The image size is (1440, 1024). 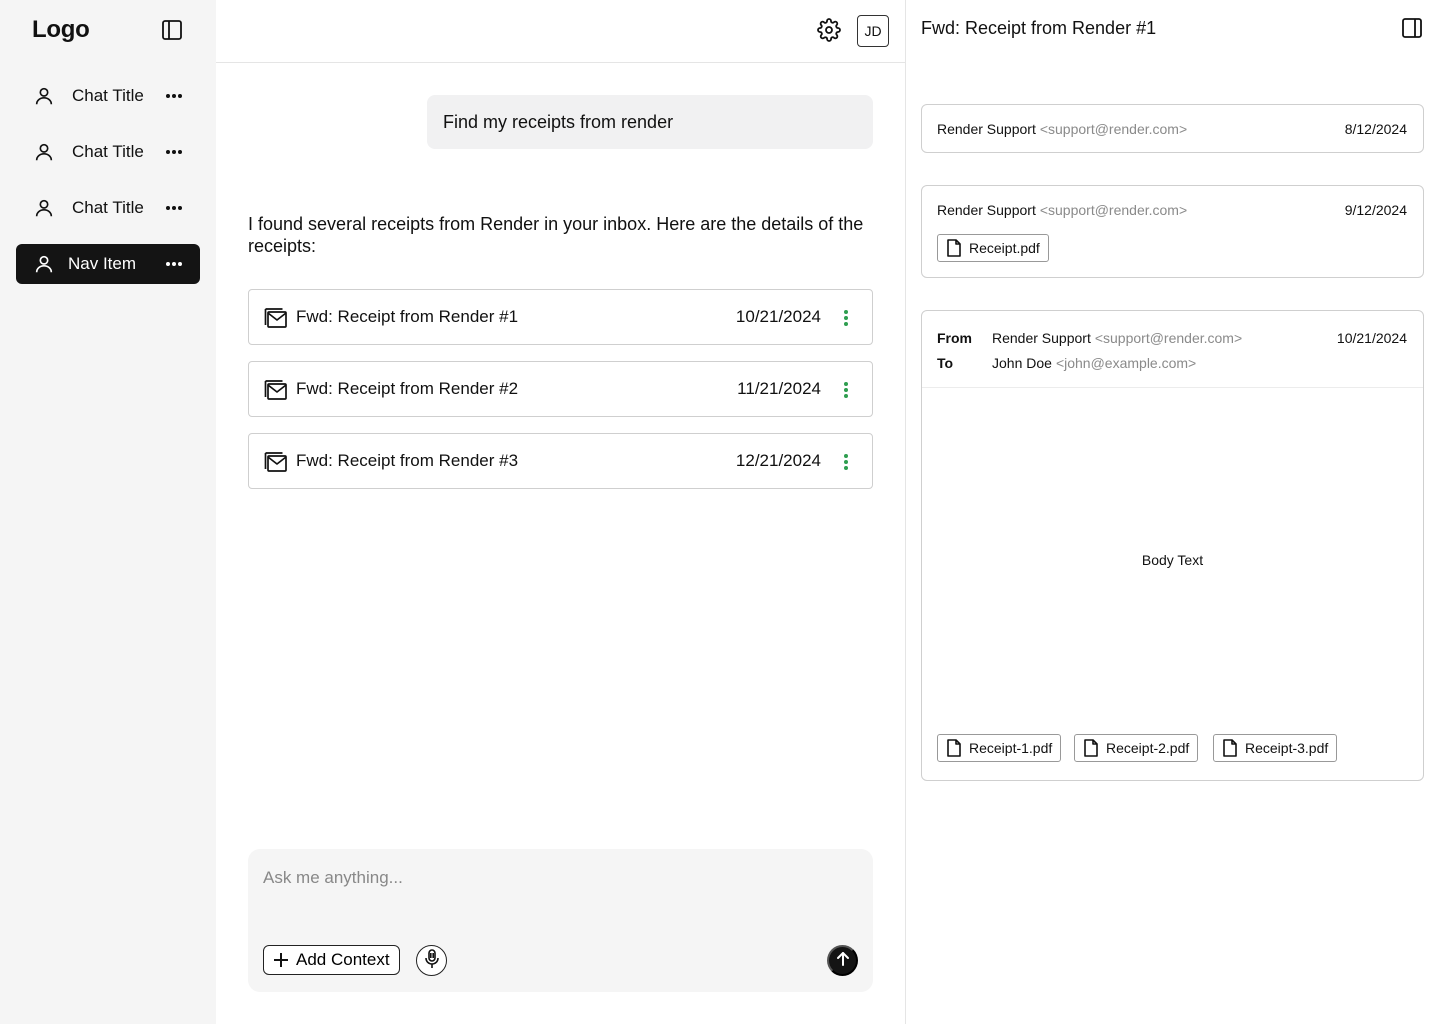 I want to click on email-subject: Fwd: Receipt from Render #2, so click(x=407, y=388).